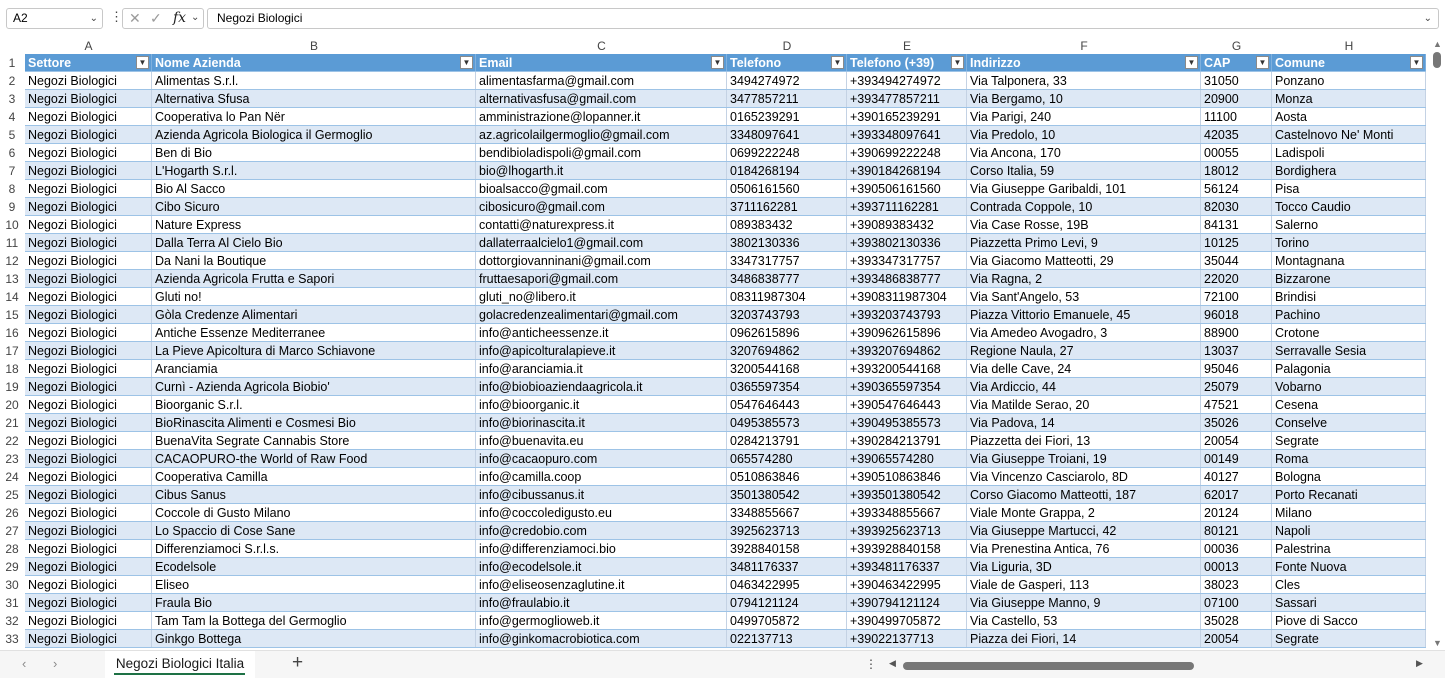  What do you see at coordinates (787, 621) in the screenshot?
I see `table-cell: 0499705872` at bounding box center [787, 621].